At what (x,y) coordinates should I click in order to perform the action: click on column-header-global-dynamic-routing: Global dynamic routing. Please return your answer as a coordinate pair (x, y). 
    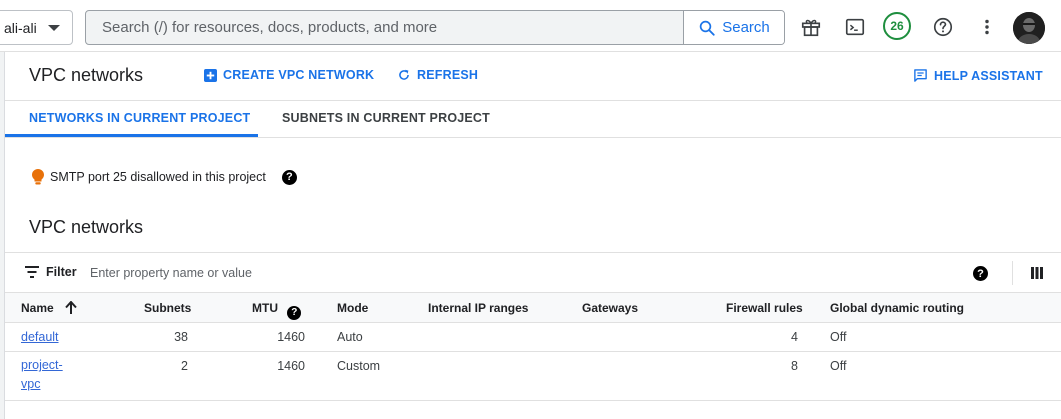
    Looking at the image, I should click on (897, 308).